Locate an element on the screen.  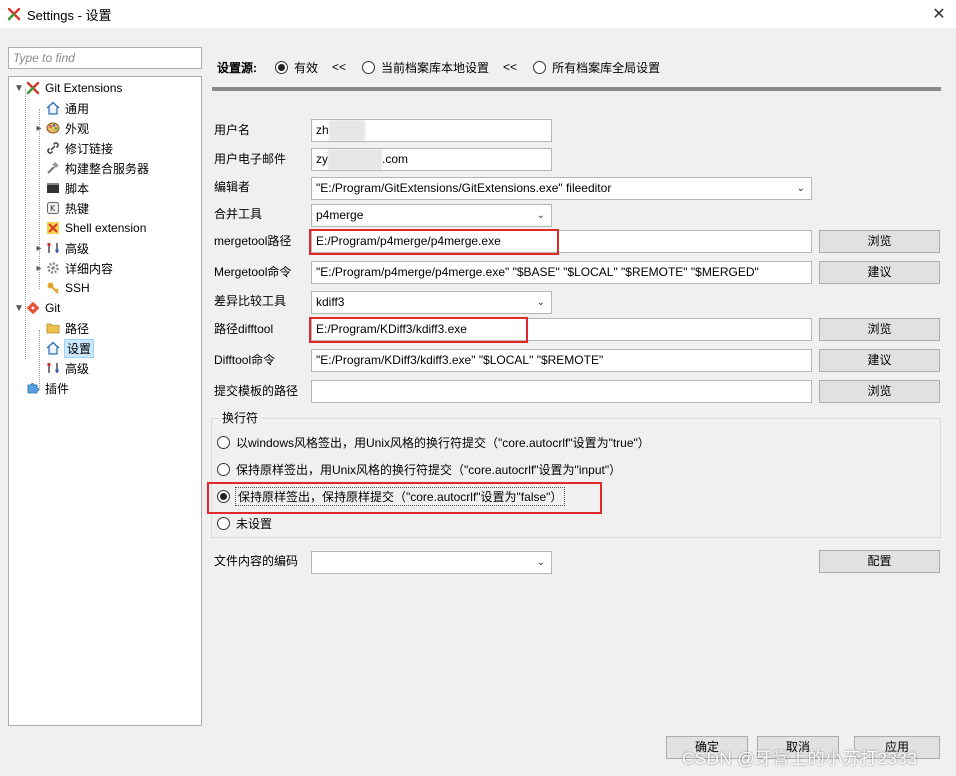
git-extensions-logo-icon is located at coordinates (14, 14).